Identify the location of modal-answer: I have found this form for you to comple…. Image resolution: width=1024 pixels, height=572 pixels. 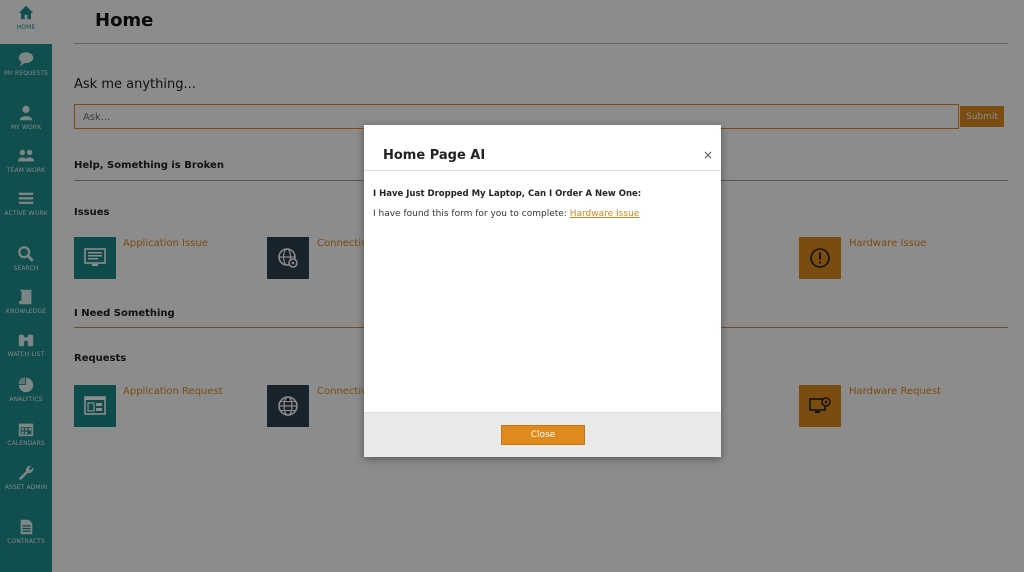
(506, 214).